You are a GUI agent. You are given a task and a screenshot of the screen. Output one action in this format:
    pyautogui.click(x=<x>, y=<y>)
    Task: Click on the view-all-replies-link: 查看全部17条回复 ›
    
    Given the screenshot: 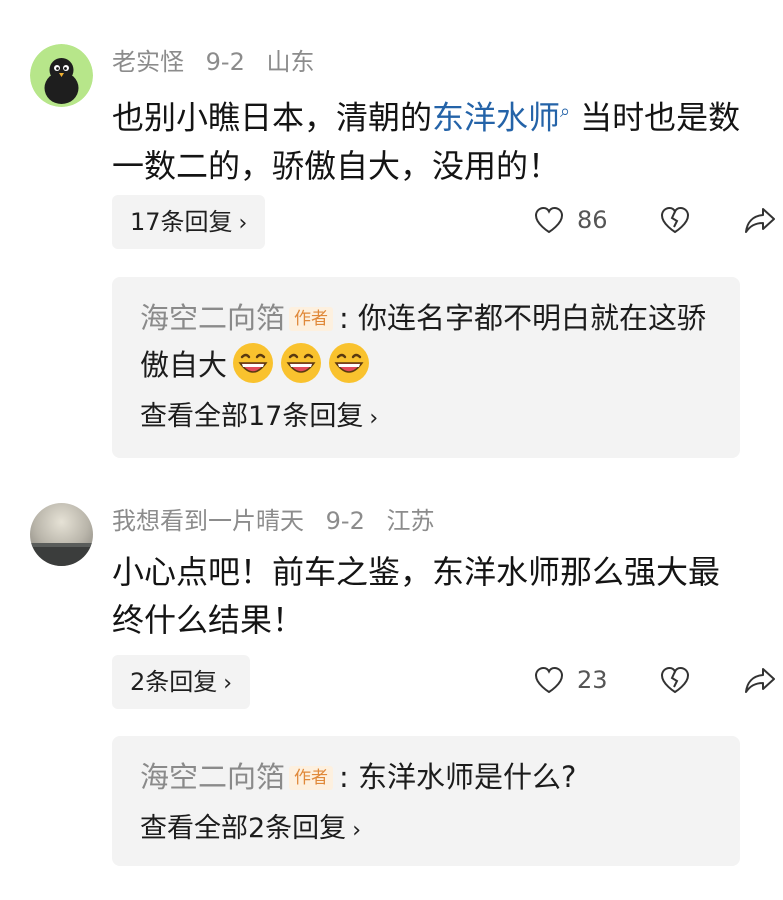 What is the action you would take?
    pyautogui.click(x=426, y=418)
    